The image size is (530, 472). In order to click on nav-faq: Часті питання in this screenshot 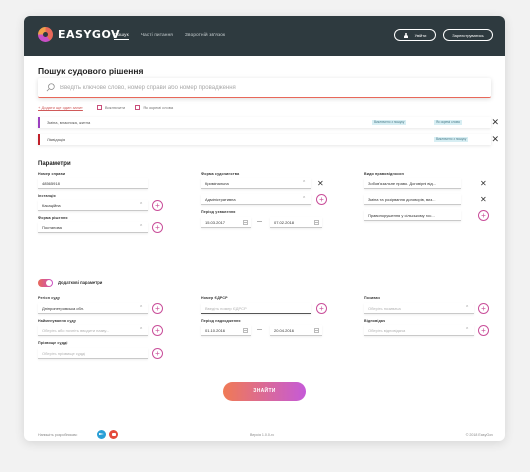, I will do `click(157, 36)`.